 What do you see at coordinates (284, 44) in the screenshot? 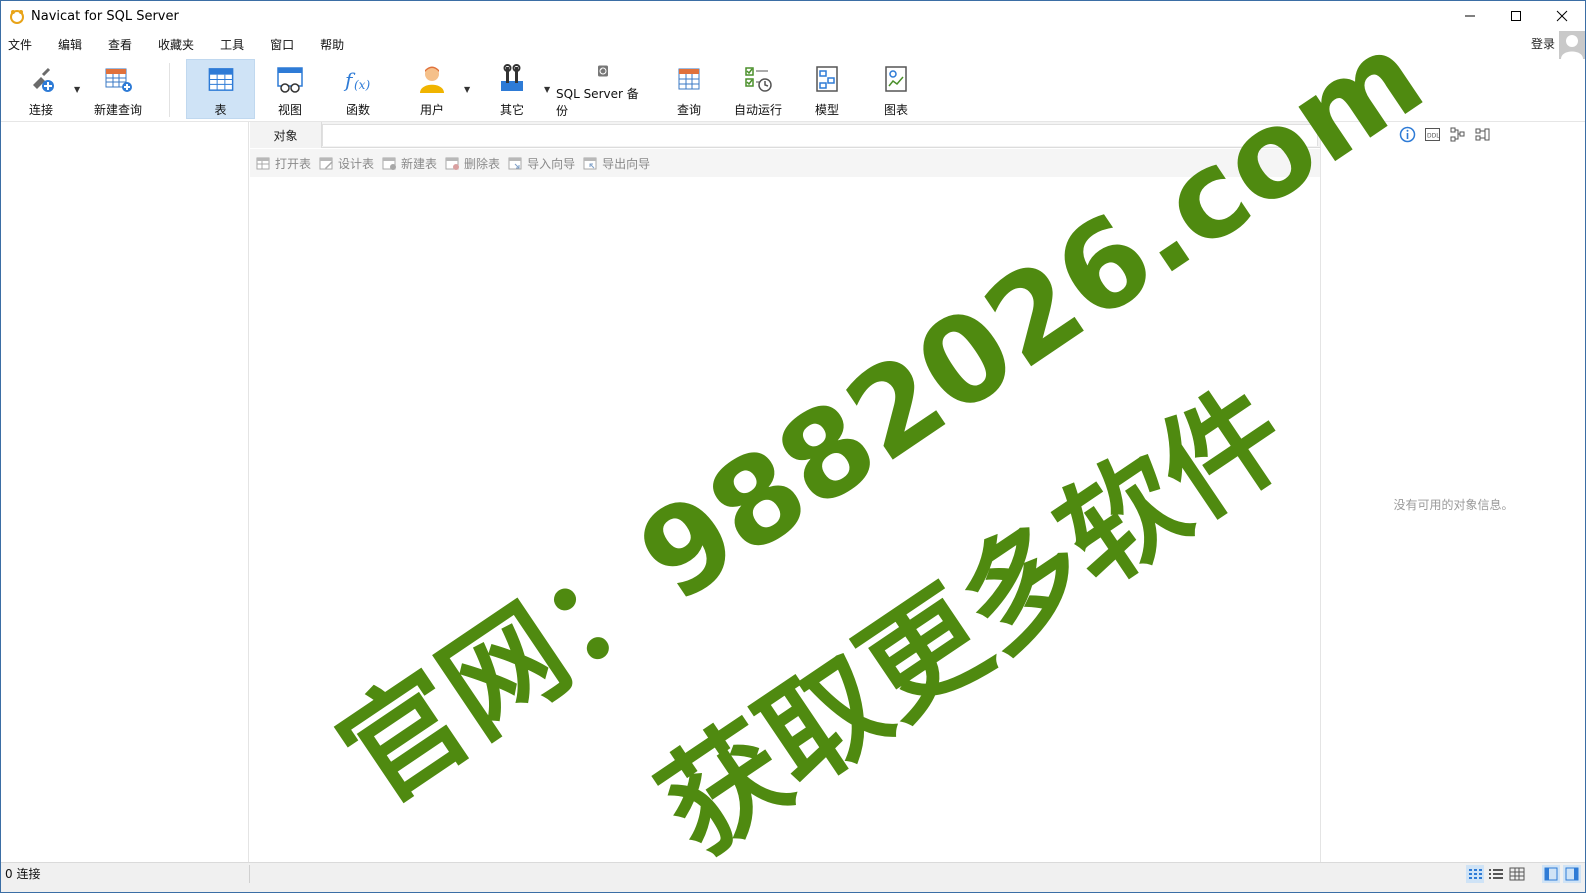
I see `menu-window: 窗口` at bounding box center [284, 44].